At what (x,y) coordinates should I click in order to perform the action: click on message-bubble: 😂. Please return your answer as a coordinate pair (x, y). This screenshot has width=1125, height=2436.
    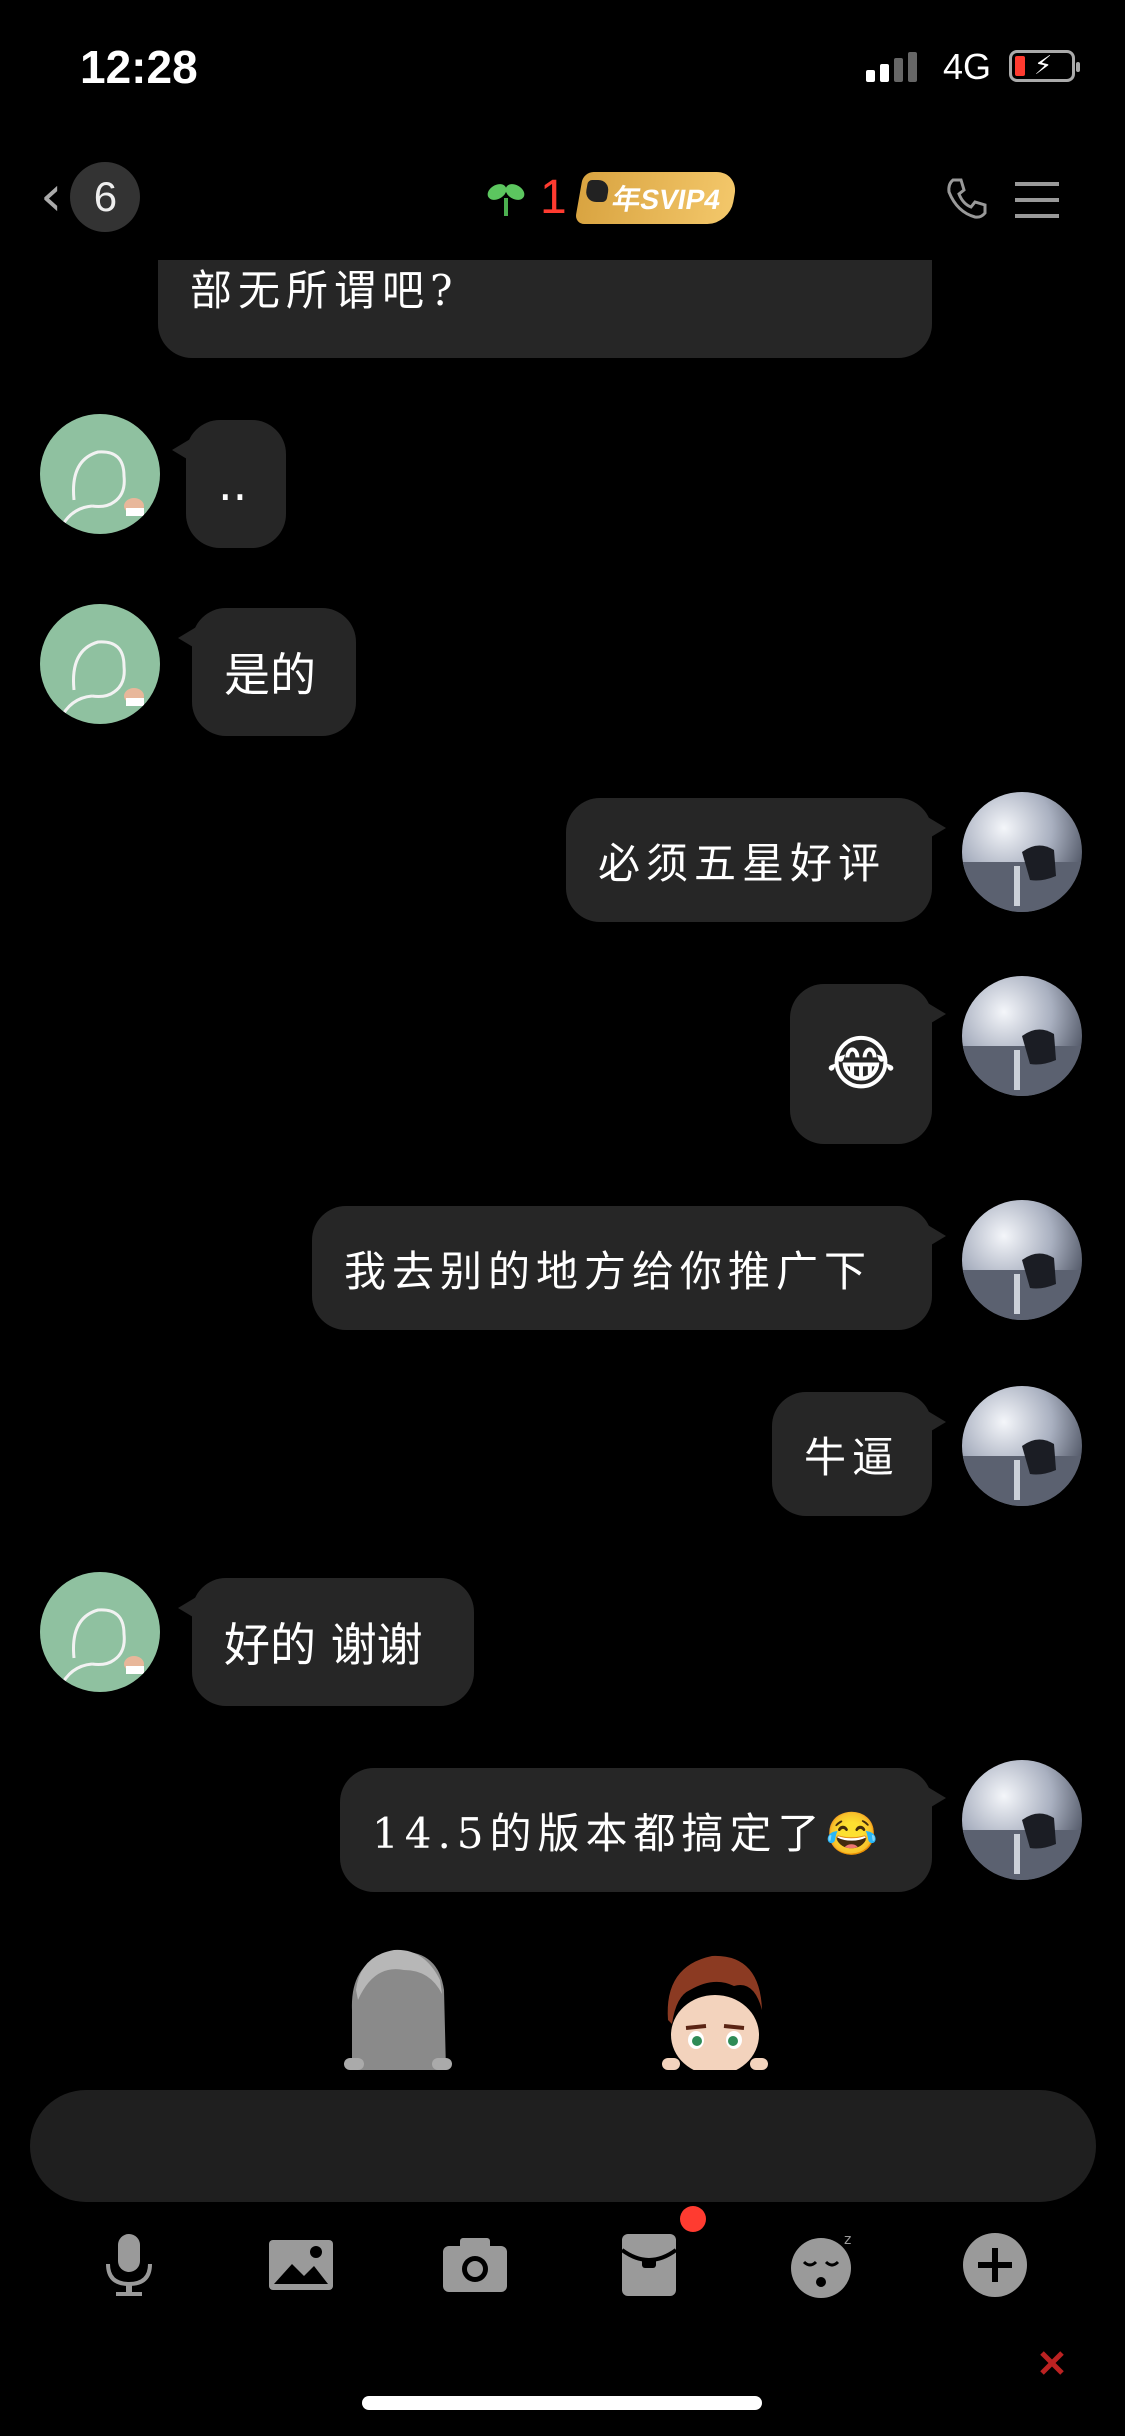
    Looking at the image, I should click on (868, 1064).